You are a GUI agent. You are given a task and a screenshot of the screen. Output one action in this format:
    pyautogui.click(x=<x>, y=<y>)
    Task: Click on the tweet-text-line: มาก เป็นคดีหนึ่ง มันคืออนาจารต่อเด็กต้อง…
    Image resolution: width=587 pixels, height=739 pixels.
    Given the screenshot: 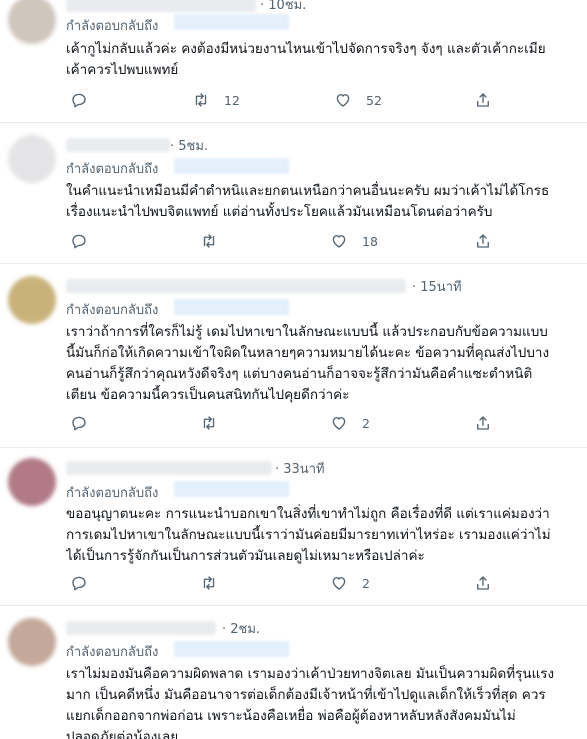 What is the action you would take?
    pyautogui.click(x=306, y=695)
    